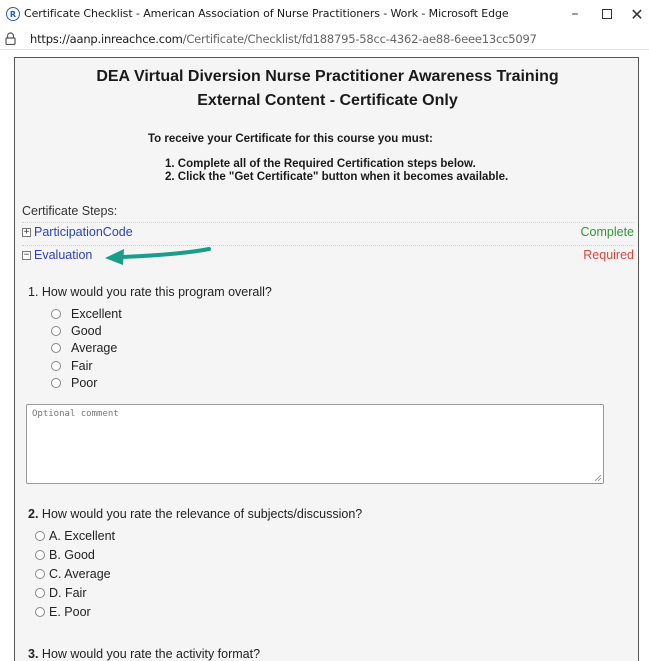  Describe the element at coordinates (72, 555) in the screenshot. I see `option-label: B. Good` at that location.